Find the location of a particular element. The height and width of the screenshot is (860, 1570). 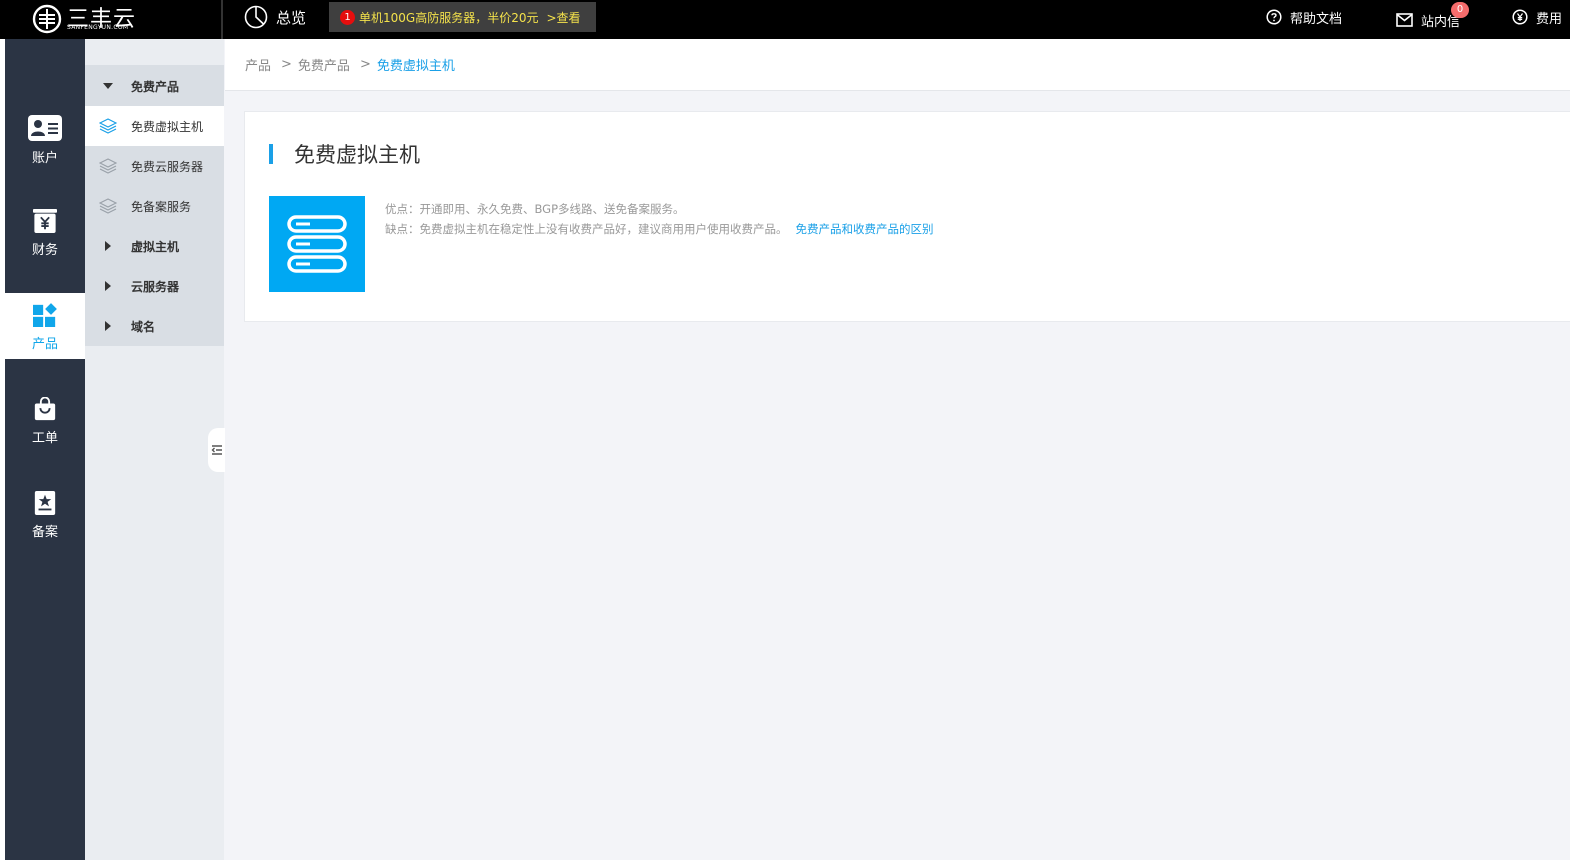

submenu-group-domain: 域名 is located at coordinates (154, 326).